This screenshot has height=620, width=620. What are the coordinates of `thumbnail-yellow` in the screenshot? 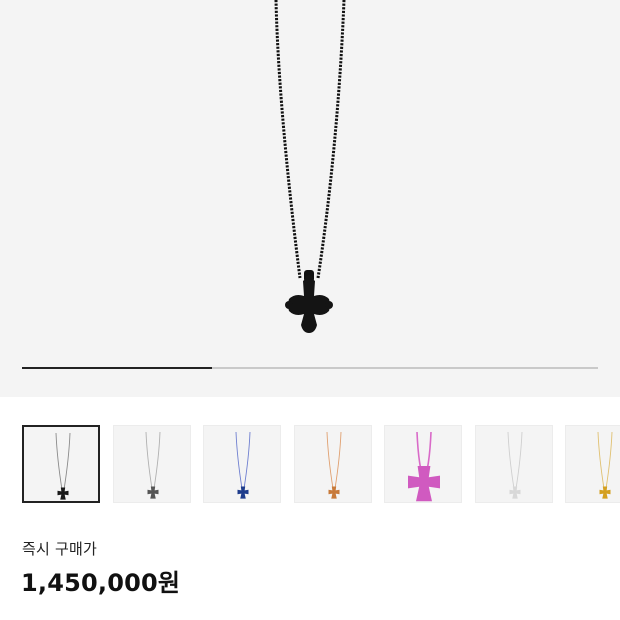 It's located at (592, 464).